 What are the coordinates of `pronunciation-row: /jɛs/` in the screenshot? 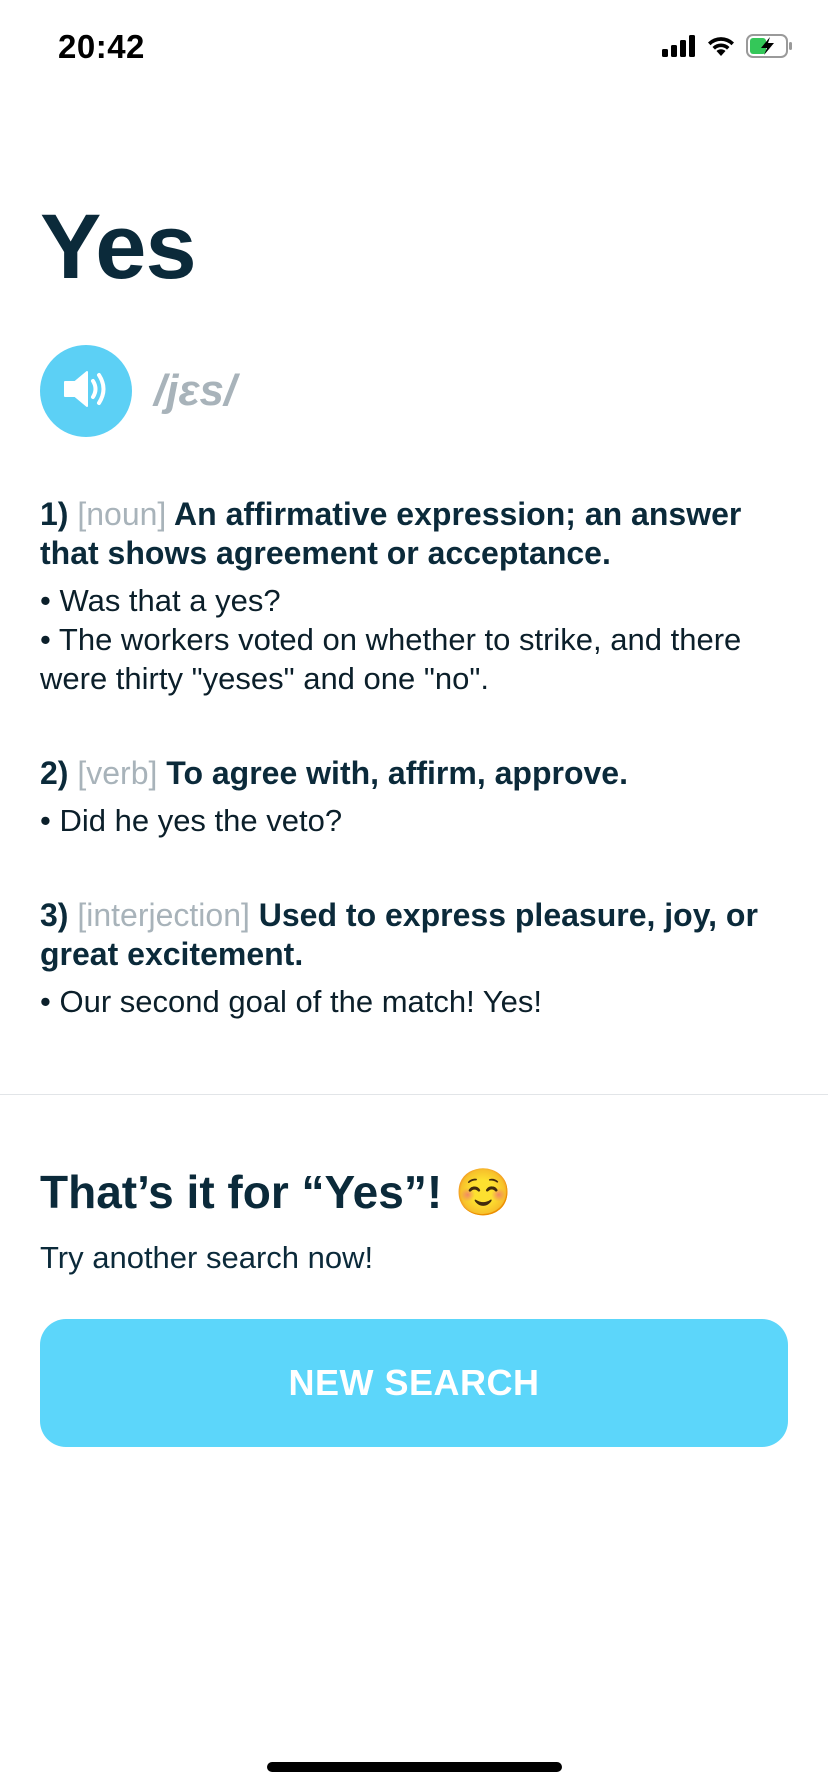 It's located at (138, 391).